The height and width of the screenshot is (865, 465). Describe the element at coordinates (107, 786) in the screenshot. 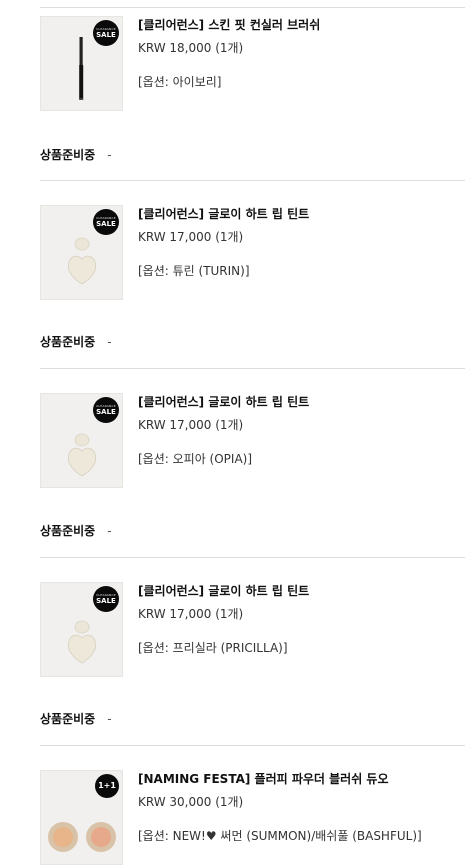

I see `one-plus-one-badge: 1+1` at that location.